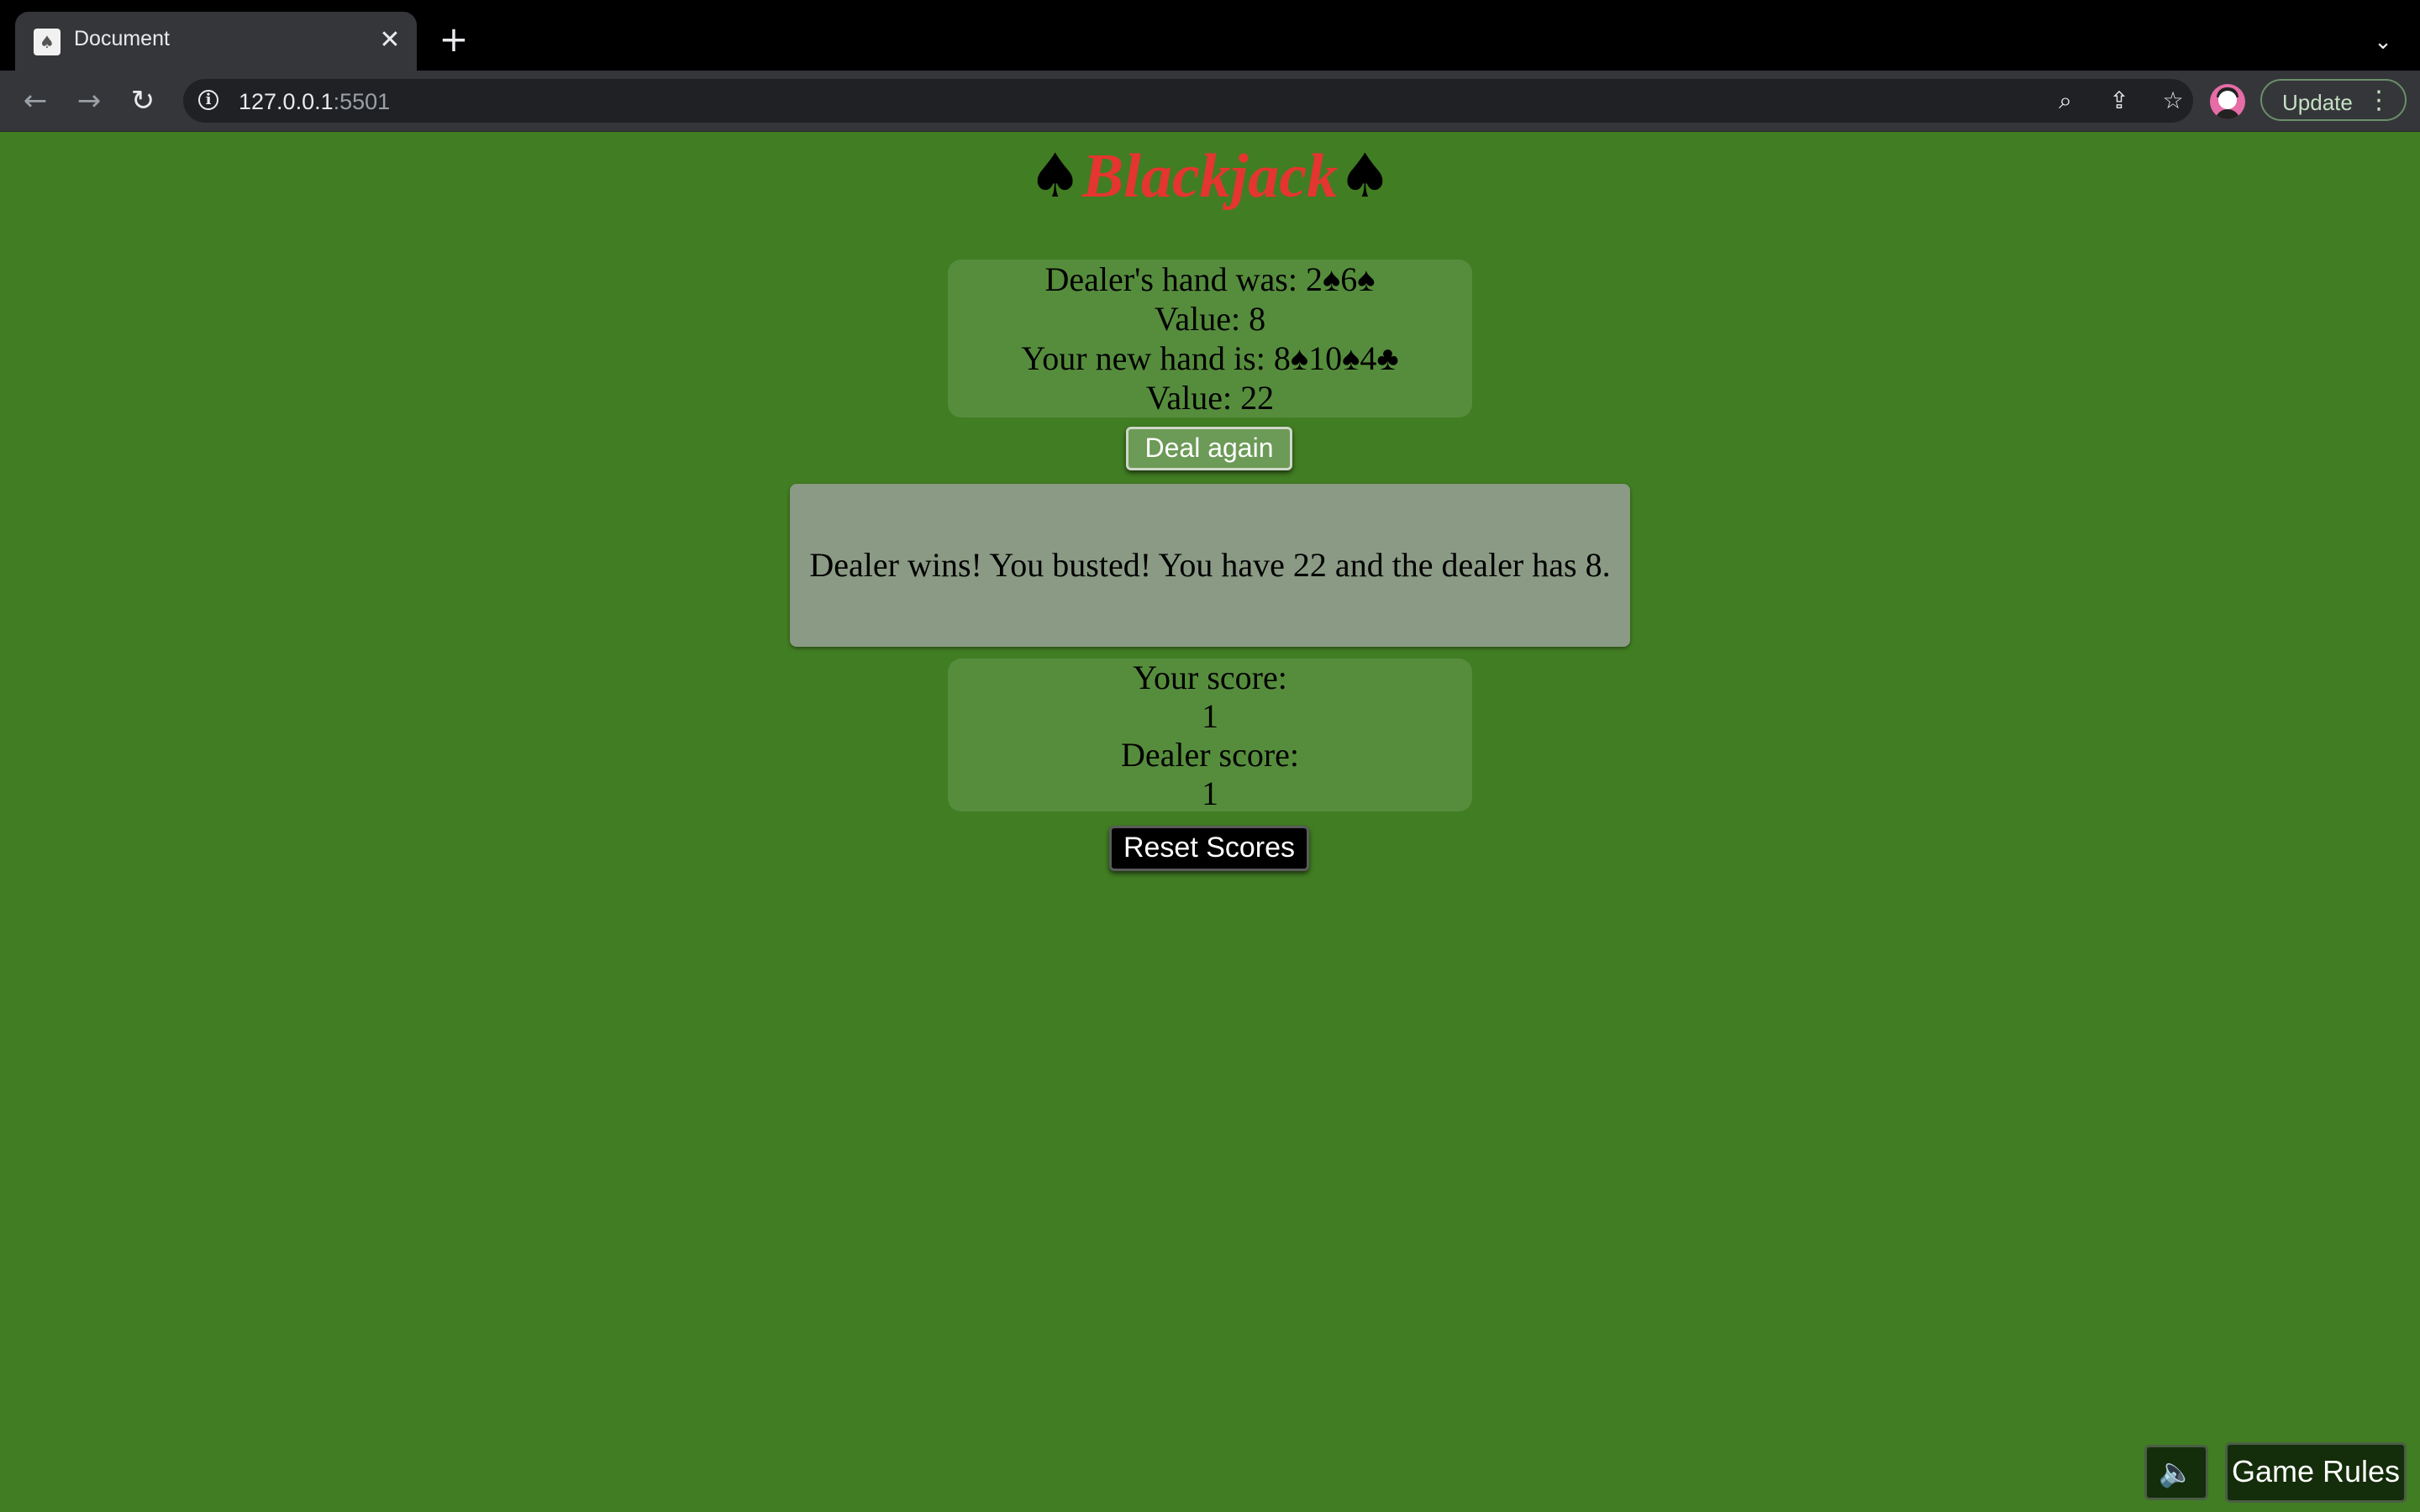  I want to click on tab-list-chevron-icon: ⌄, so click(2383, 42).